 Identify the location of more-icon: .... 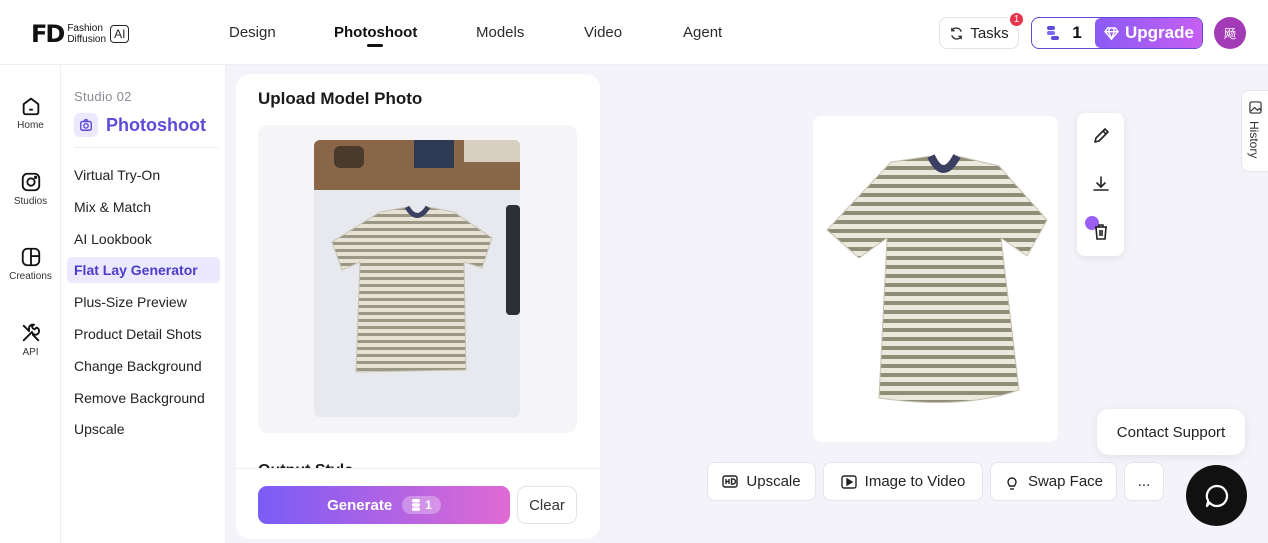
(1144, 481).